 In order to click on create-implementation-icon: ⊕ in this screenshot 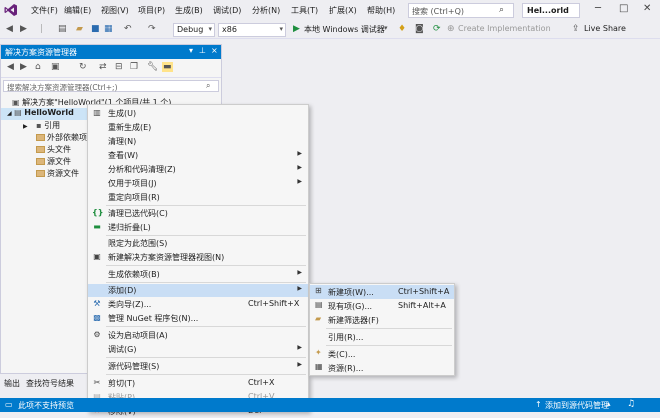, I will do `click(451, 29)`.